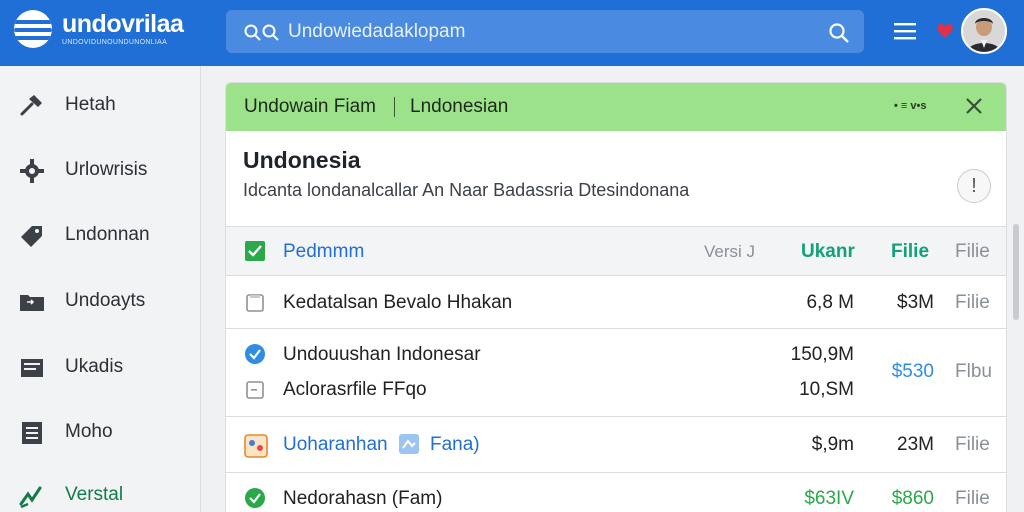 Image resolution: width=1024 pixels, height=512 pixels. Describe the element at coordinates (310, 106) in the screenshot. I see `banner-title: Undowain Fiam` at that location.